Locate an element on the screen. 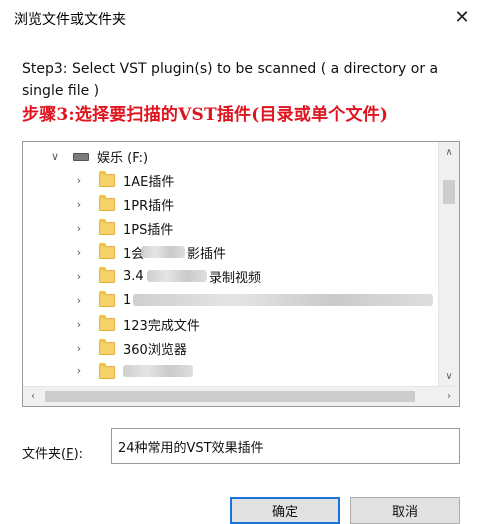  folder-field-label: 文件夹(F): is located at coordinates (52, 452).